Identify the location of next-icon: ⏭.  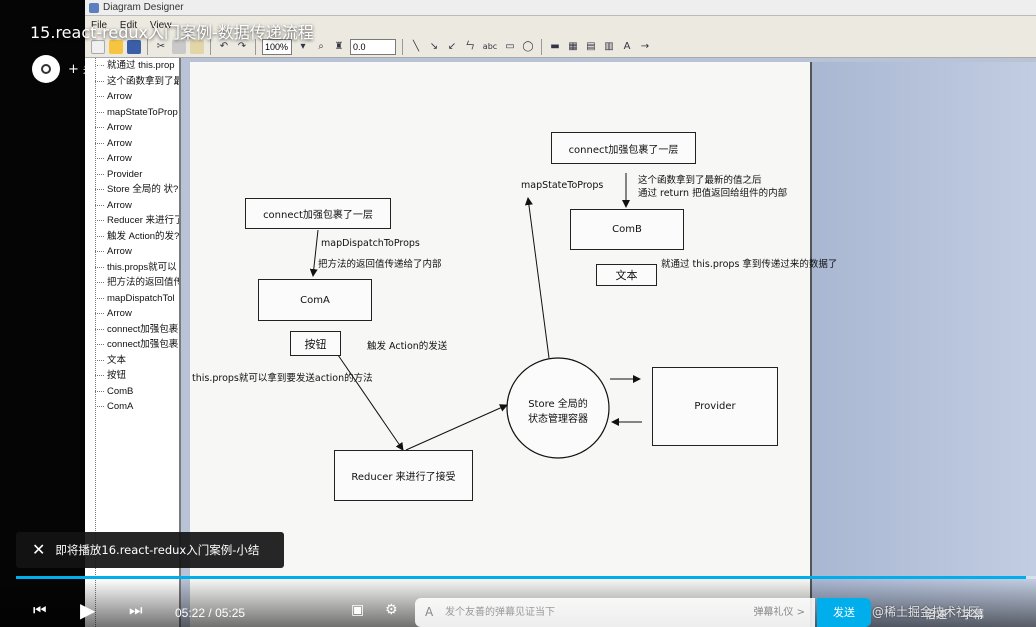
(136, 610).